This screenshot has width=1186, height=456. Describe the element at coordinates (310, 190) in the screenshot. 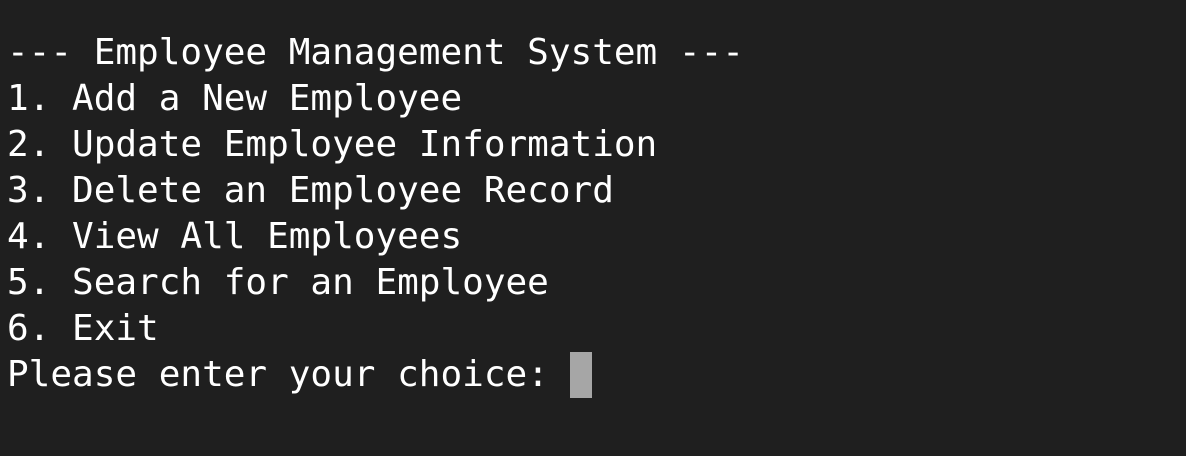

I see `menu-option-delete-employee: 3. Delete an Employee Record` at that location.